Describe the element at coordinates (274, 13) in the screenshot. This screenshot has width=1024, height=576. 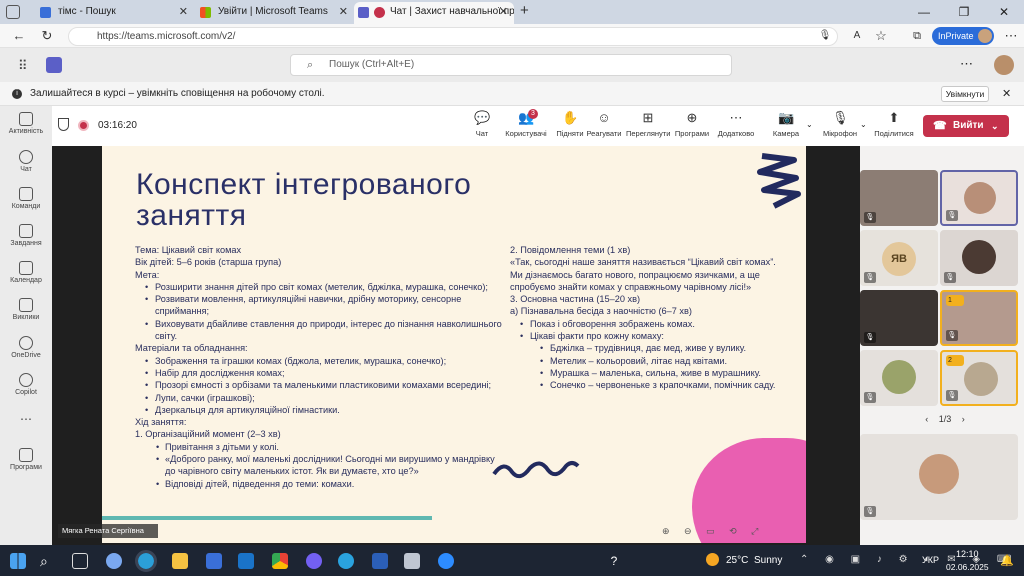
I see `tab-teams-login: Увійти | Microsoft Teams ✕` at that location.